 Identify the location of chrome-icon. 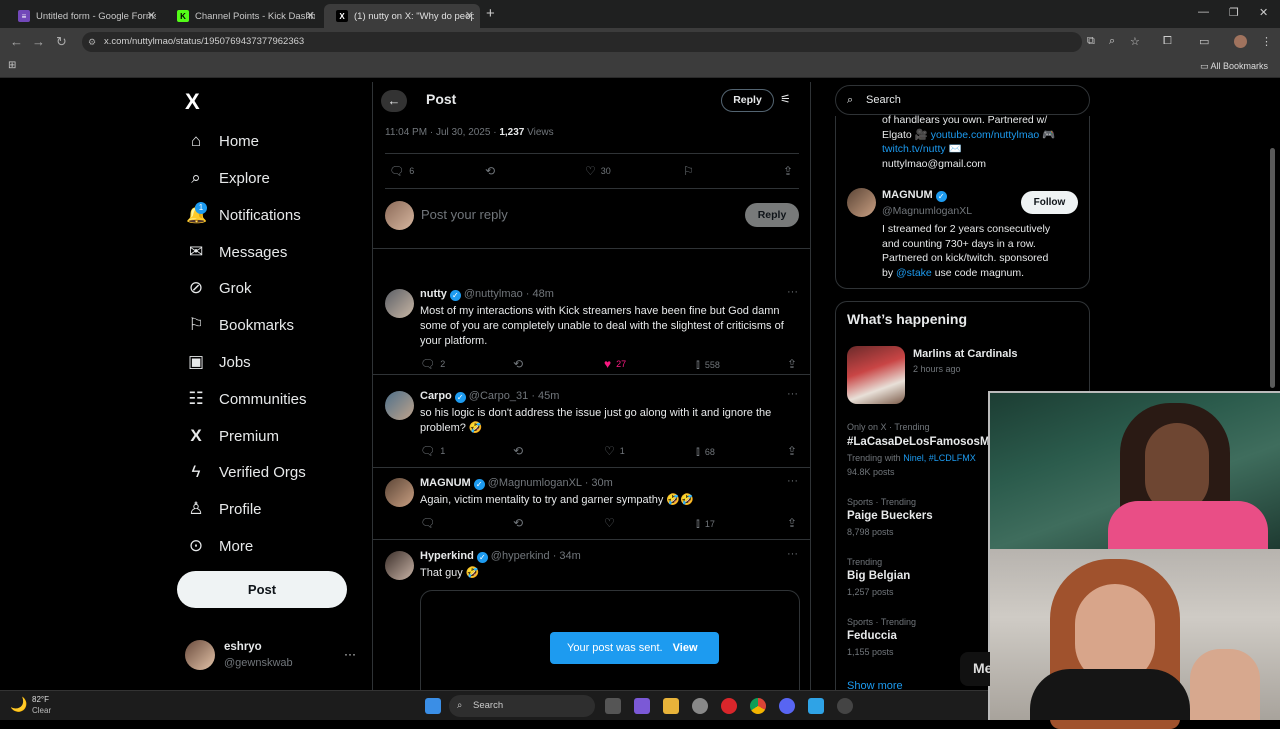
(758, 706).